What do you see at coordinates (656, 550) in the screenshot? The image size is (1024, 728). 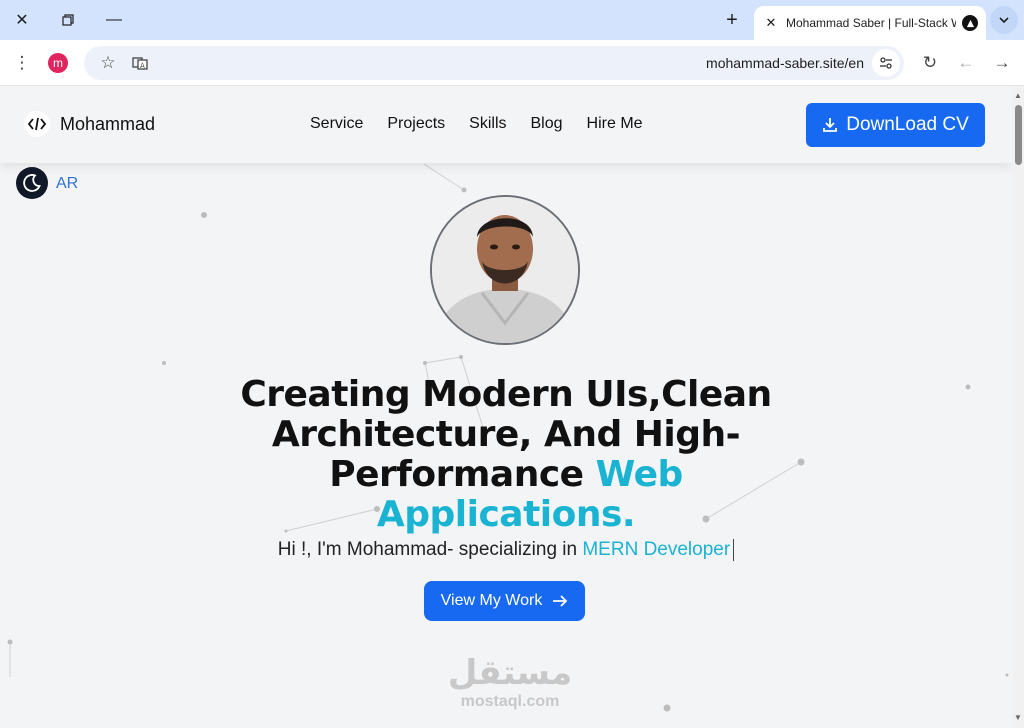 I see `intro-role: MERN Developer` at bounding box center [656, 550].